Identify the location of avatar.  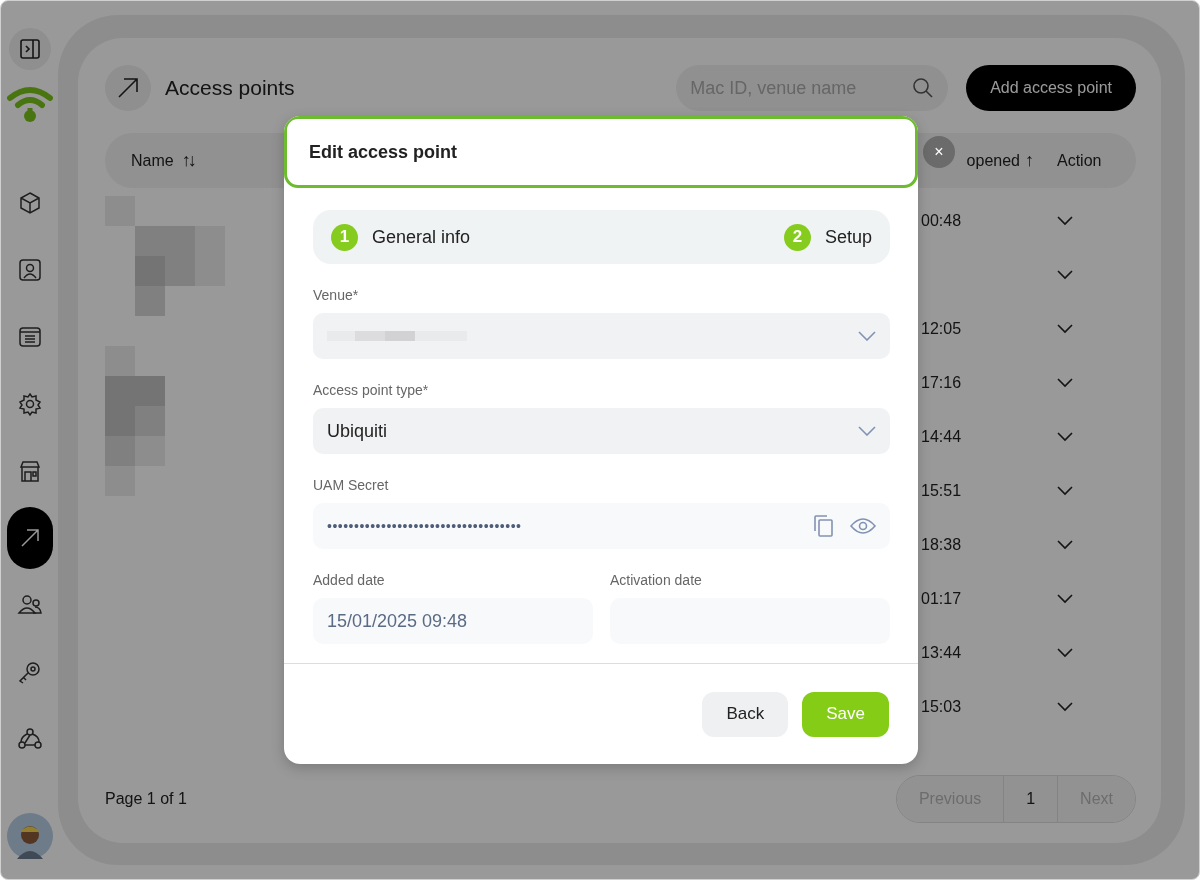
(29, 836).